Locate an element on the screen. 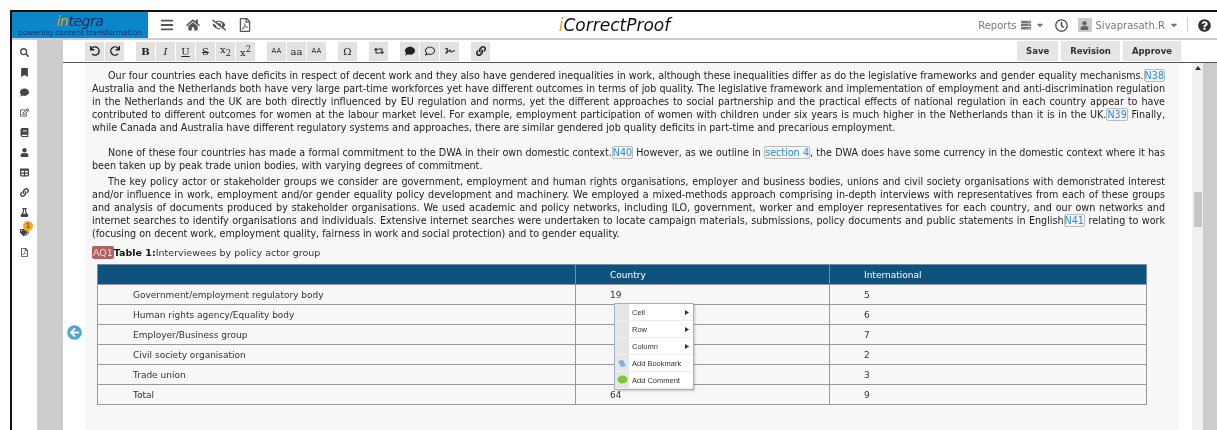  list-icon is located at coordinates (1025, 25).